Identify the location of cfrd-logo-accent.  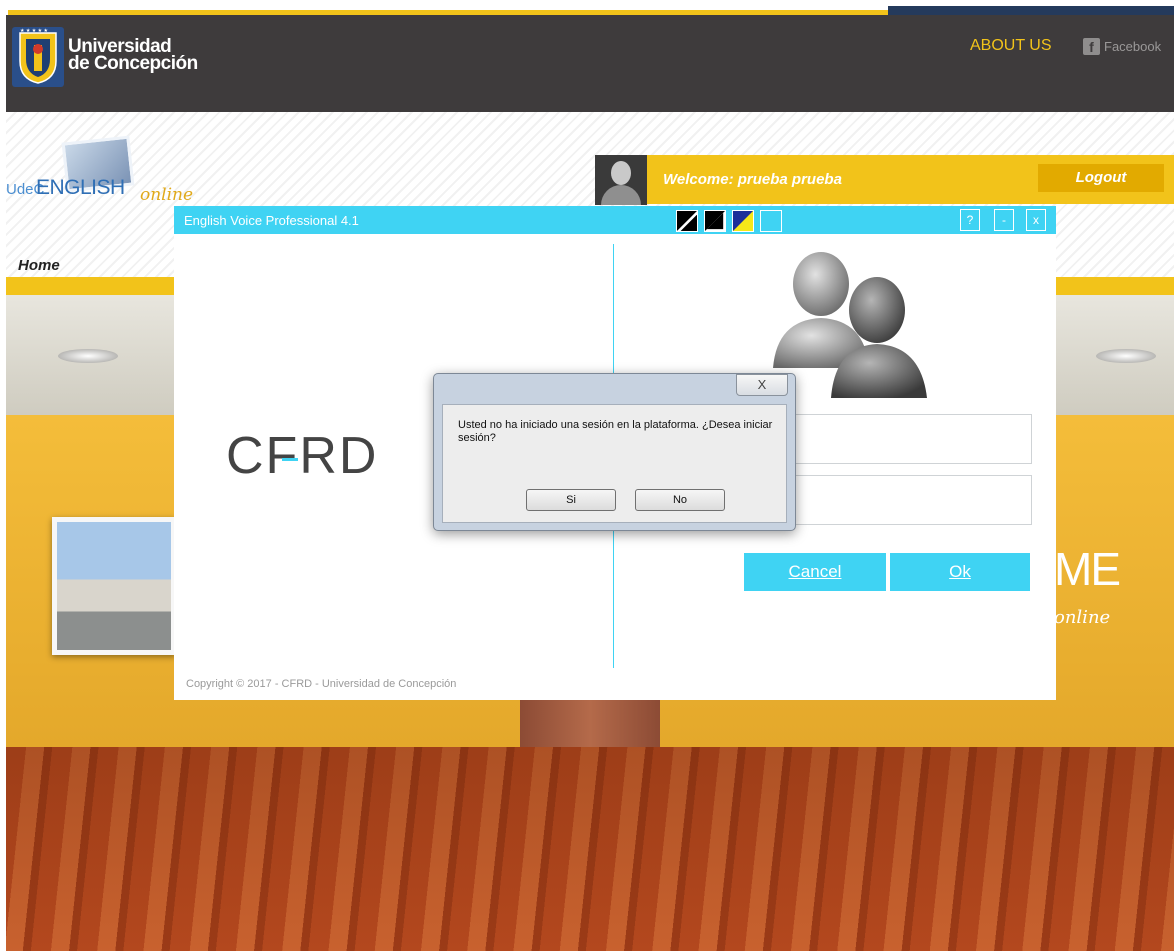
(290, 459).